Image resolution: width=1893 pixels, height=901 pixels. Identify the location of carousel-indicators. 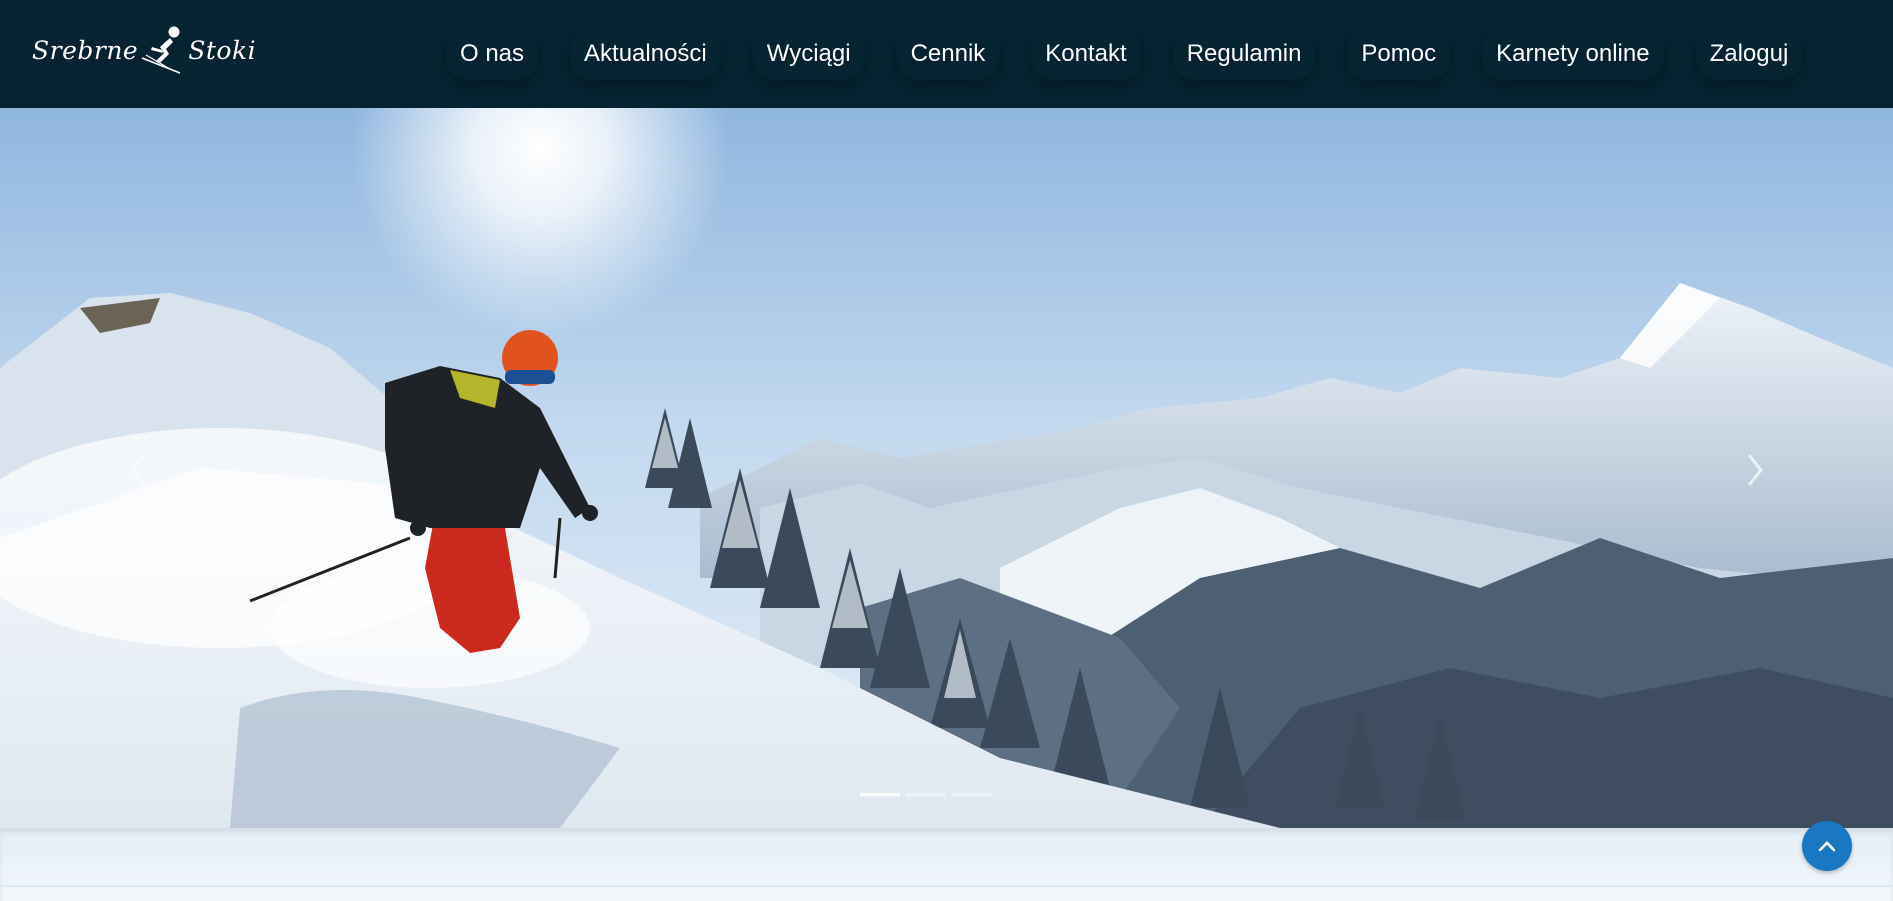
(926, 794).